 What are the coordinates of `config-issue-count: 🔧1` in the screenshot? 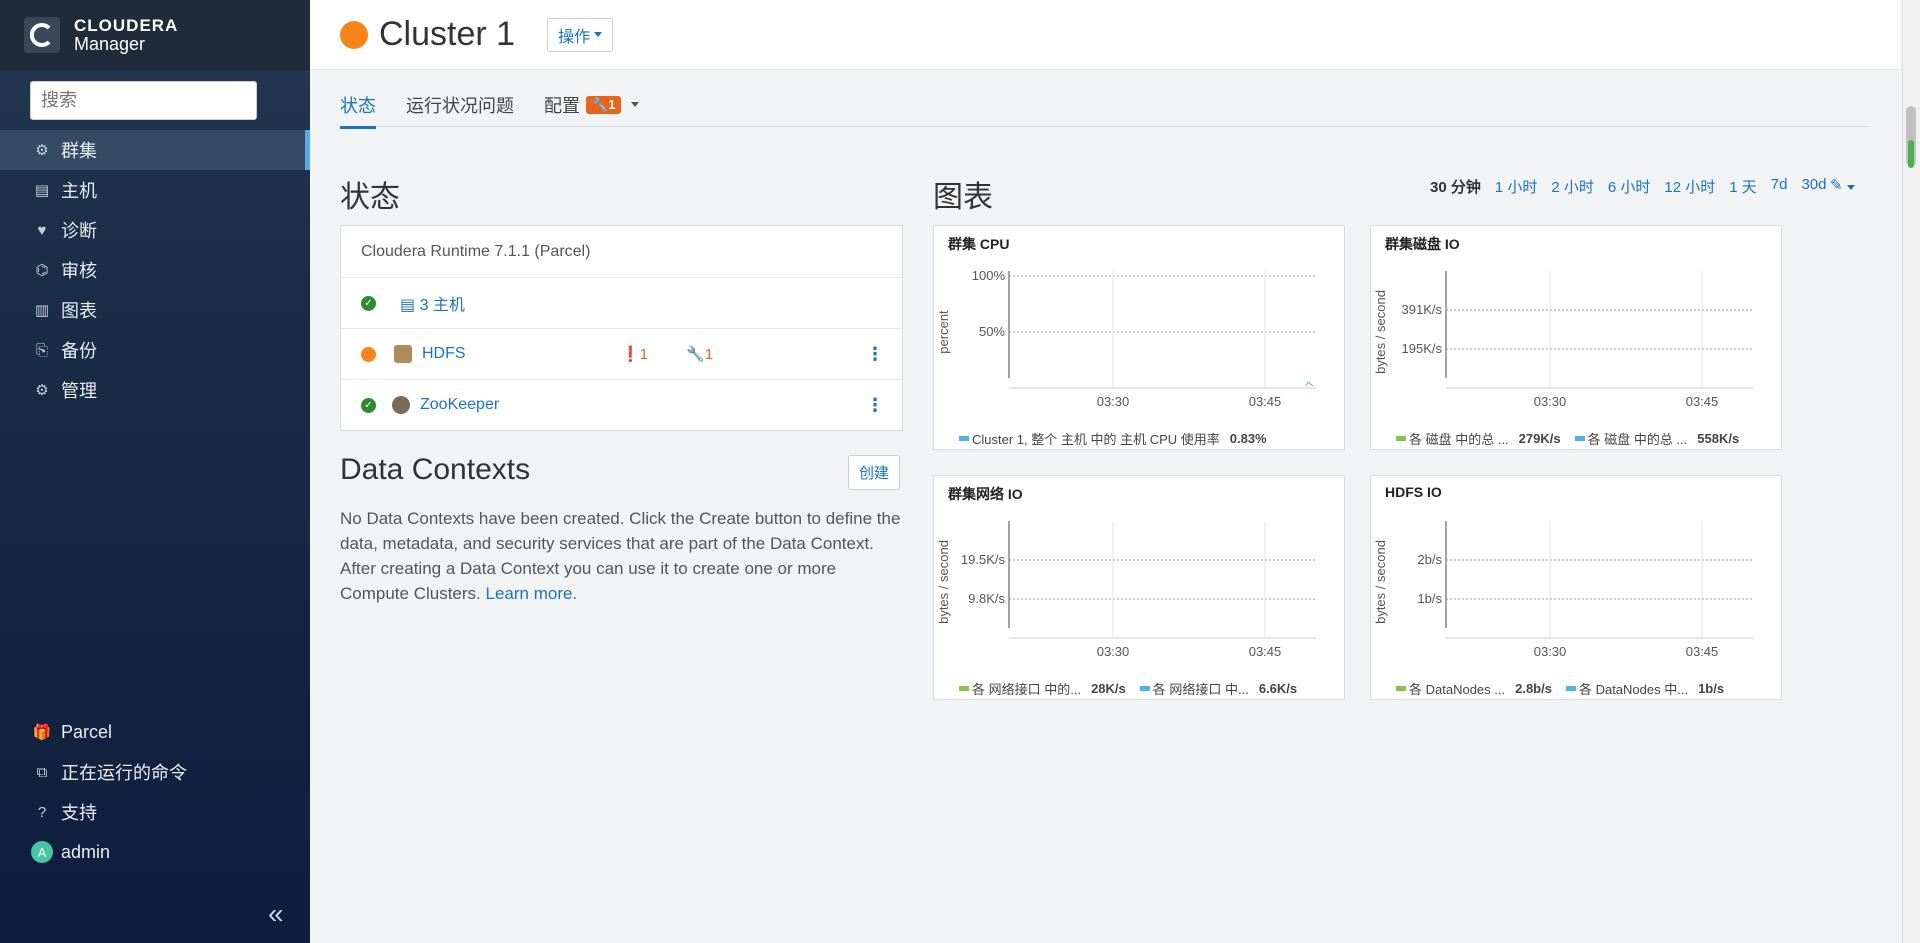 It's located at (699, 354).